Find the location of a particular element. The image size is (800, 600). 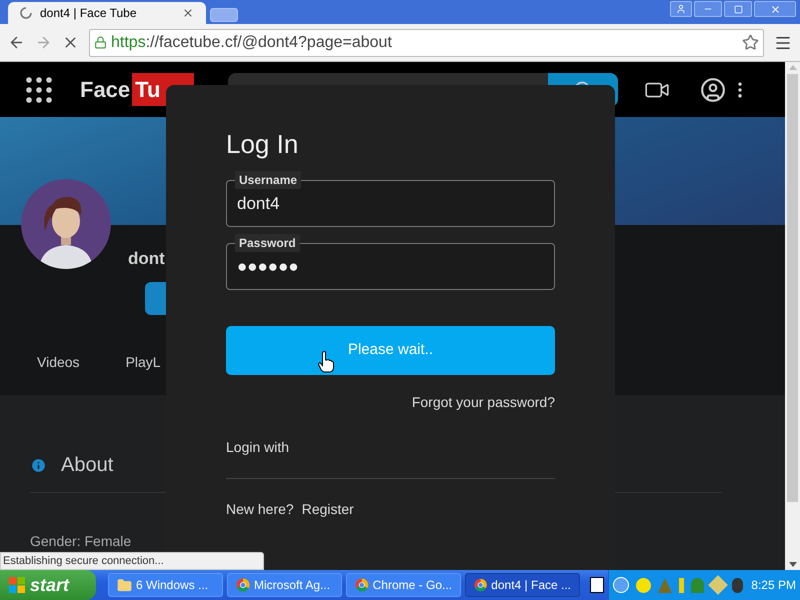

register-link: Register is located at coordinates (328, 509).